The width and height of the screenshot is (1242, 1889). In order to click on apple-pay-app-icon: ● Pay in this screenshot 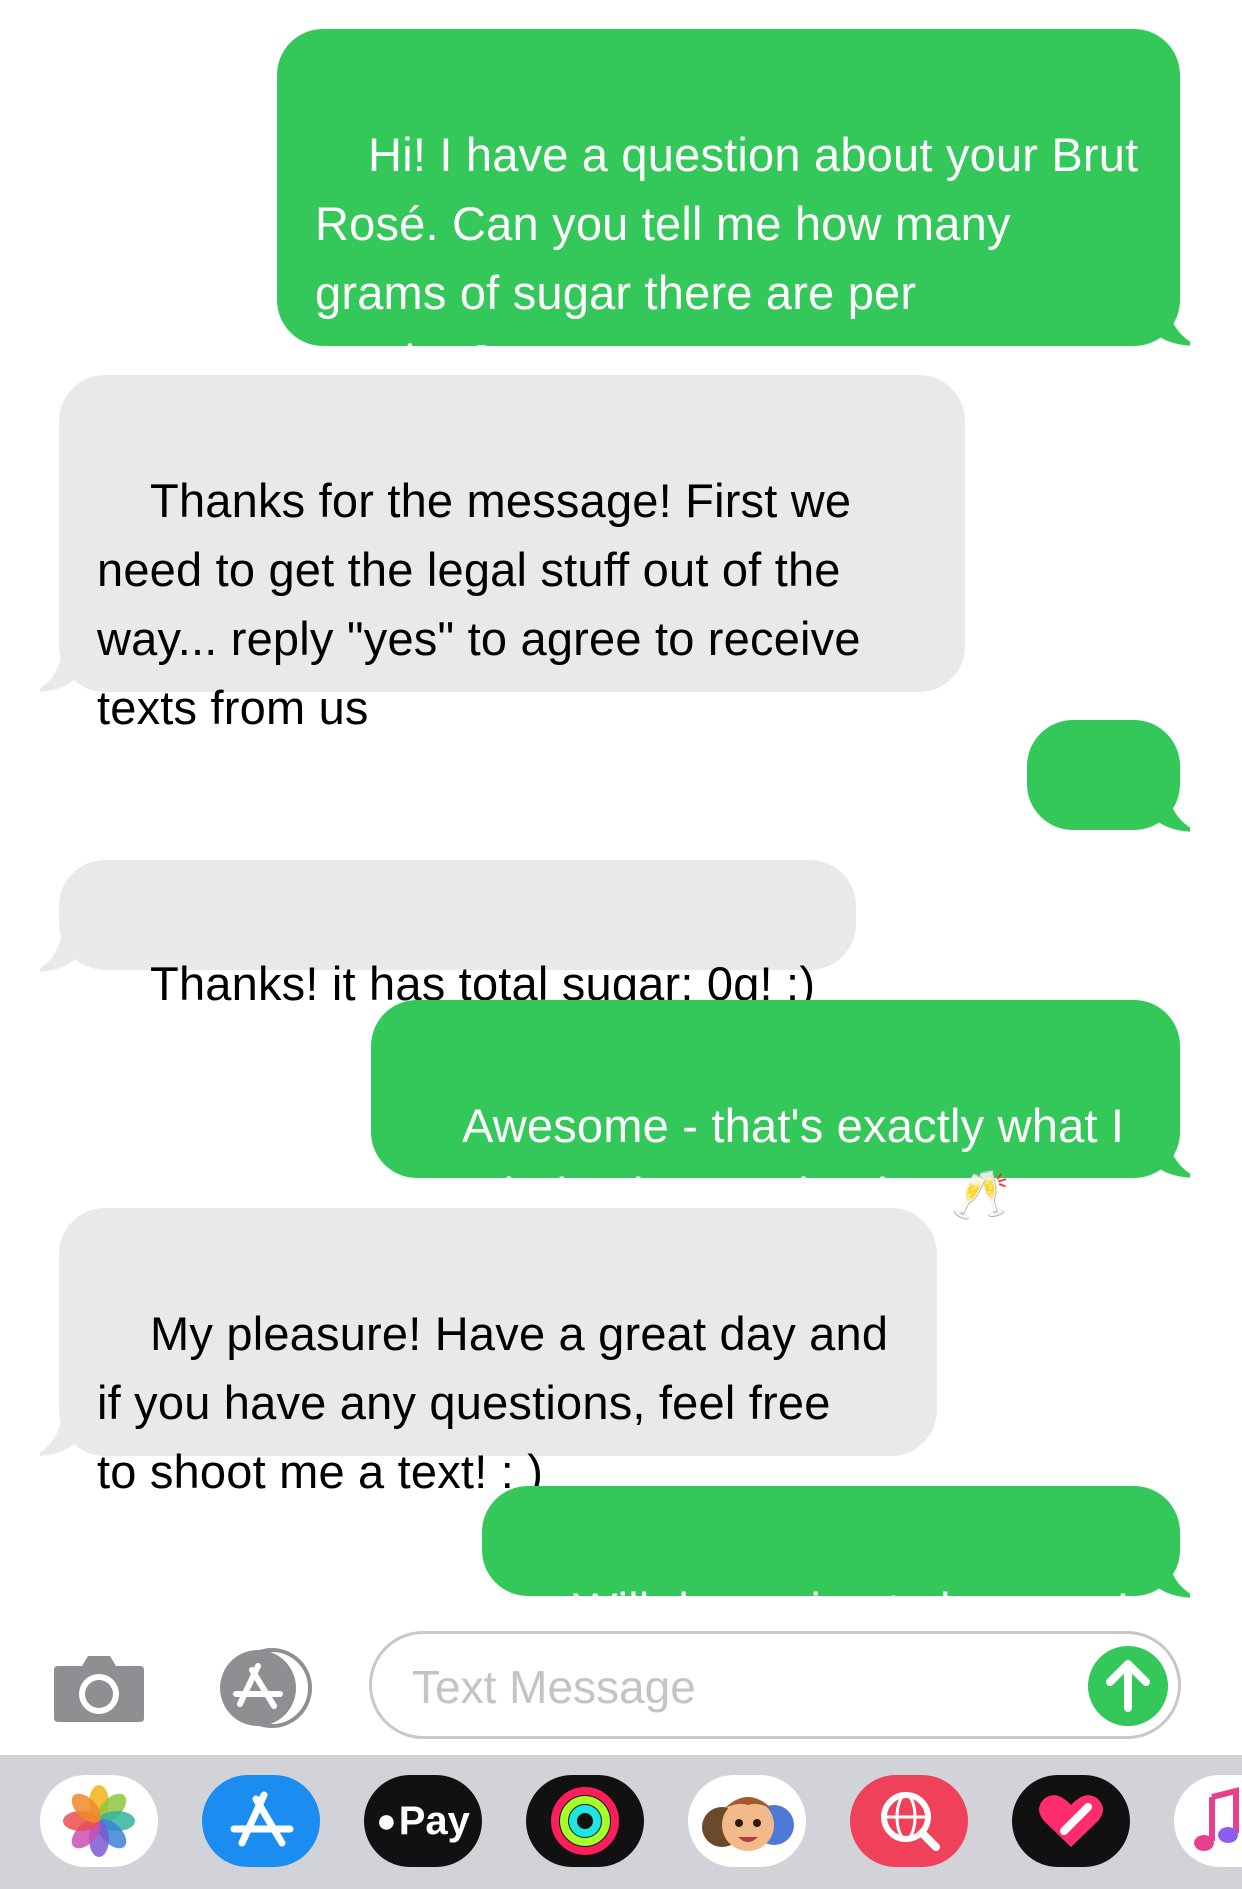, I will do `click(423, 1821)`.